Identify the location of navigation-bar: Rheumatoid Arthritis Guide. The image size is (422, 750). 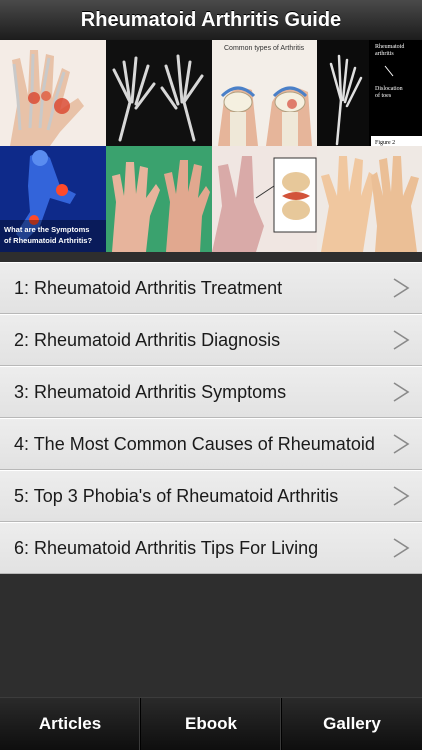
(211, 20).